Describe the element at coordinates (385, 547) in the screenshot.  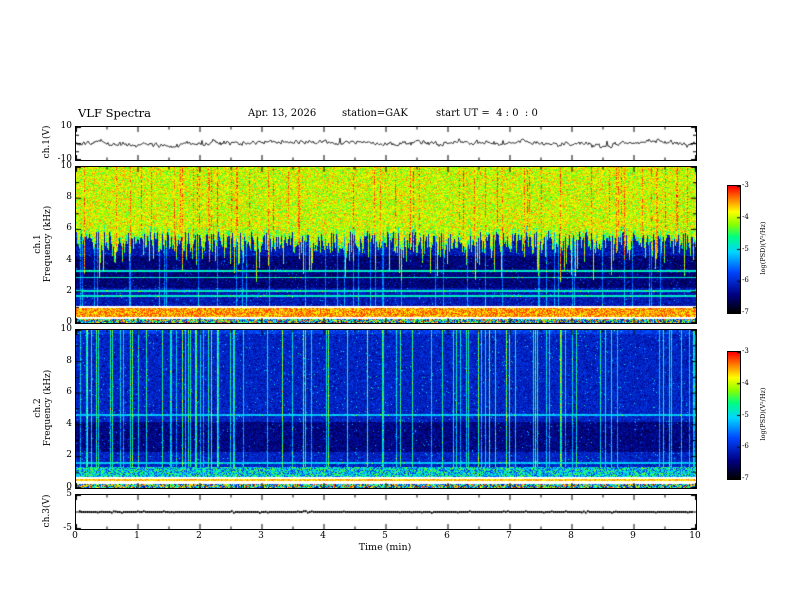
I see `x-axis-title: Time (min)` at that location.